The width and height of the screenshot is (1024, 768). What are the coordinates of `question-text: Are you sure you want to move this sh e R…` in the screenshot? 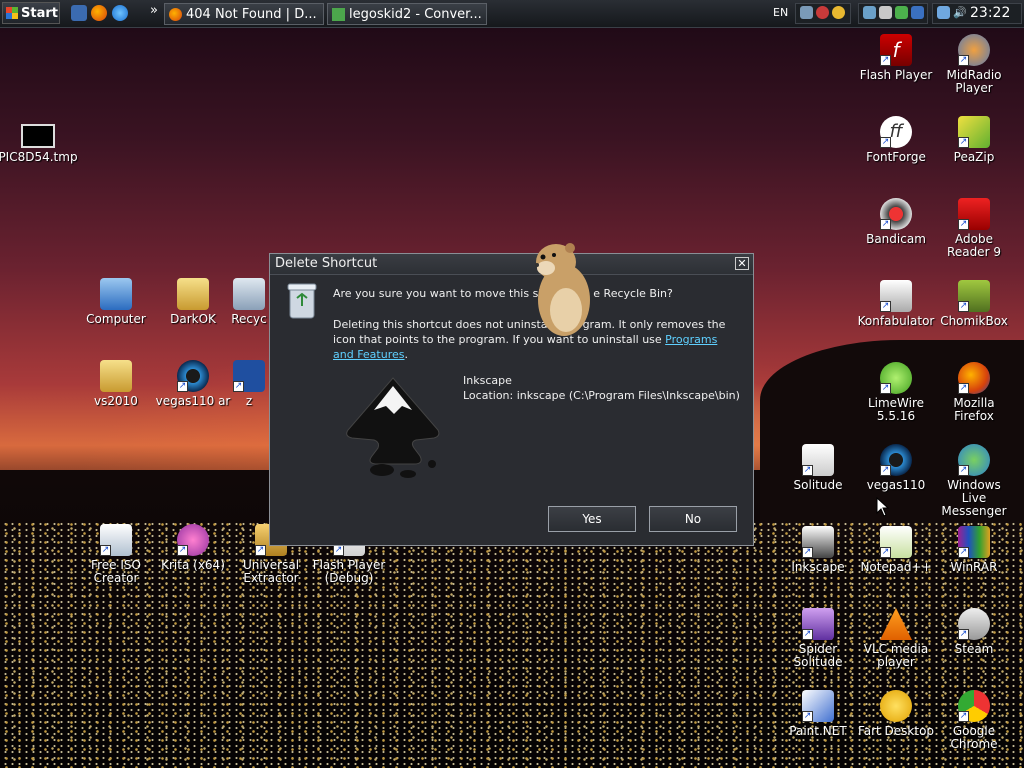 It's located at (503, 293).